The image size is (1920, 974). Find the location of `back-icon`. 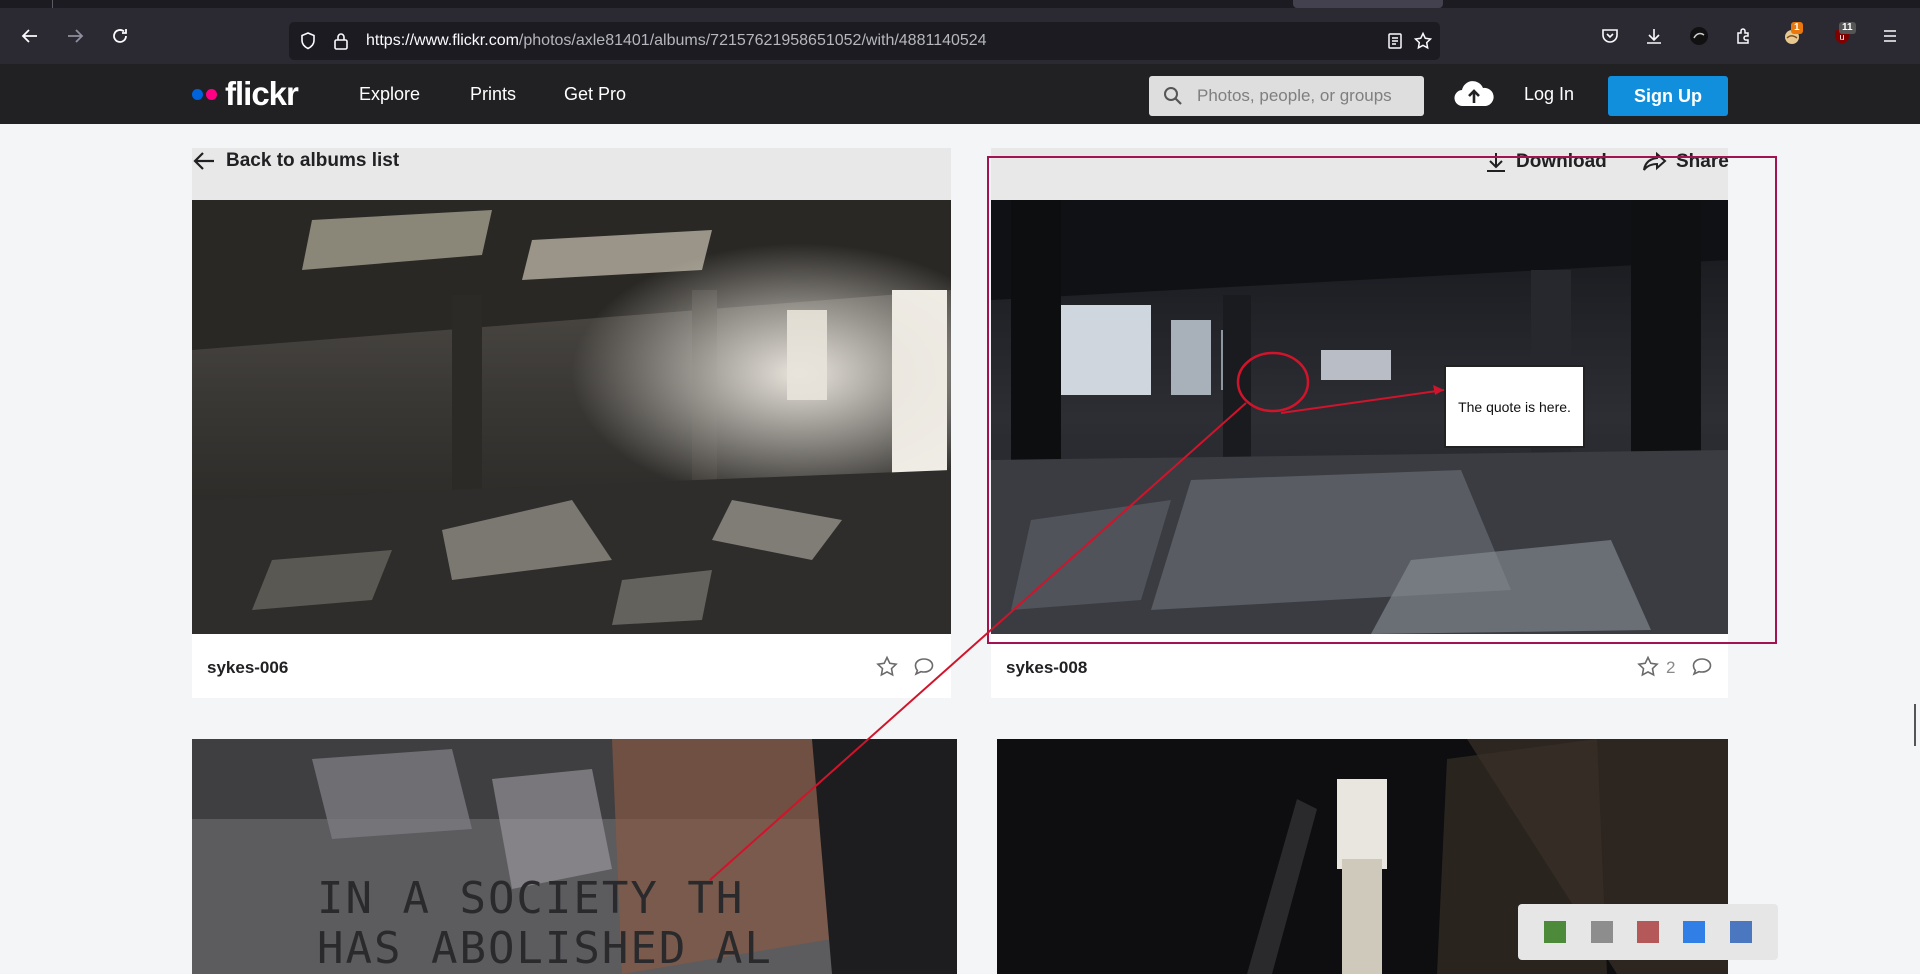

back-icon is located at coordinates (30, 36).